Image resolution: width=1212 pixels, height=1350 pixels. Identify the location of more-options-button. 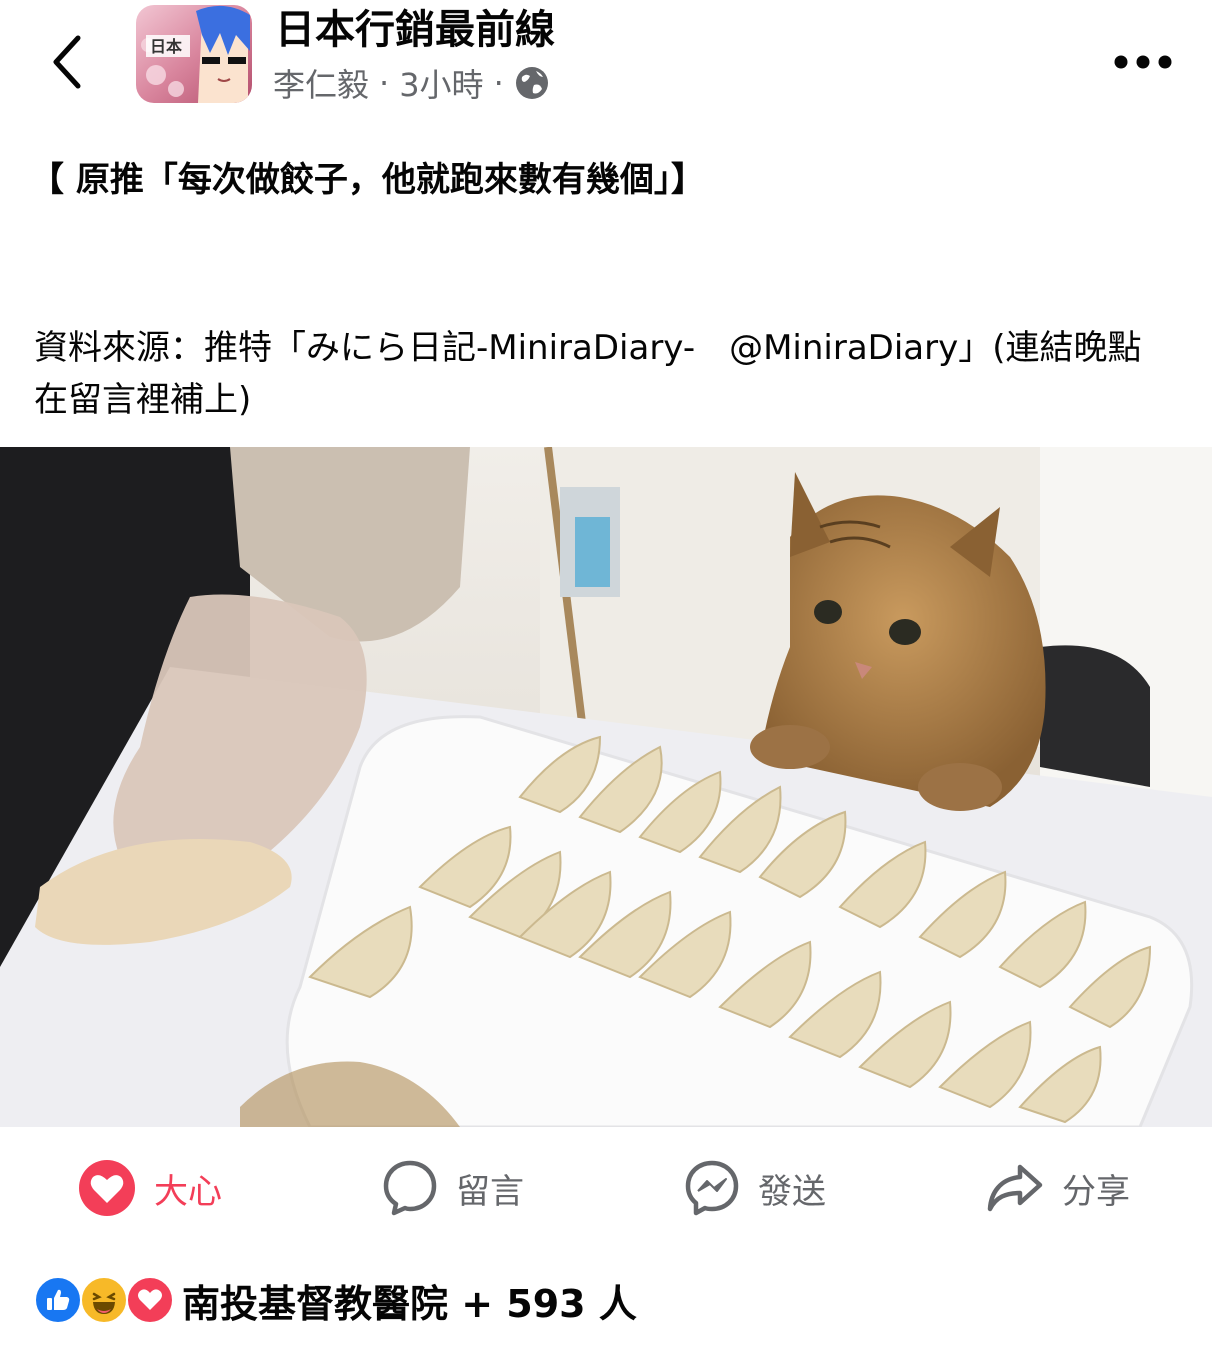
(1143, 62).